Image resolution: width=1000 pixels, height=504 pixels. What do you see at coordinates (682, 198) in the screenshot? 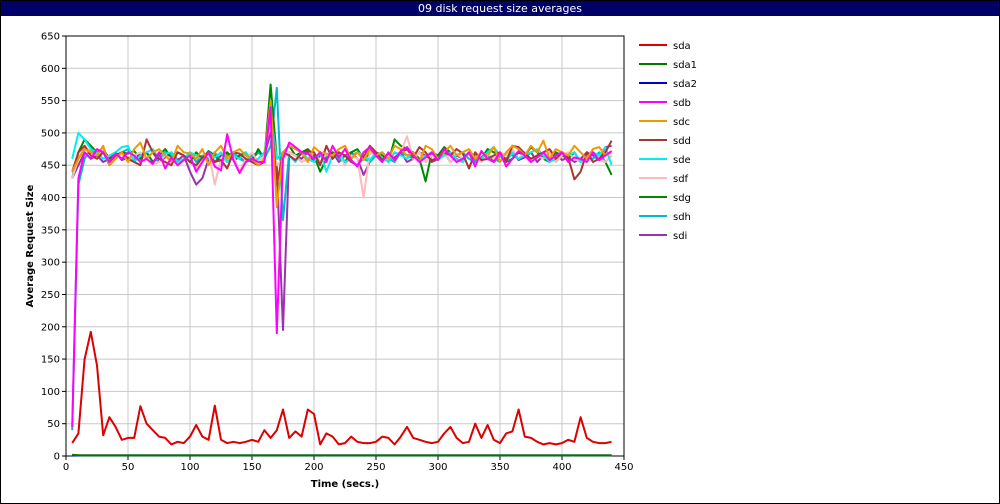
I see `legend-label-sdg: sdg` at bounding box center [682, 198].